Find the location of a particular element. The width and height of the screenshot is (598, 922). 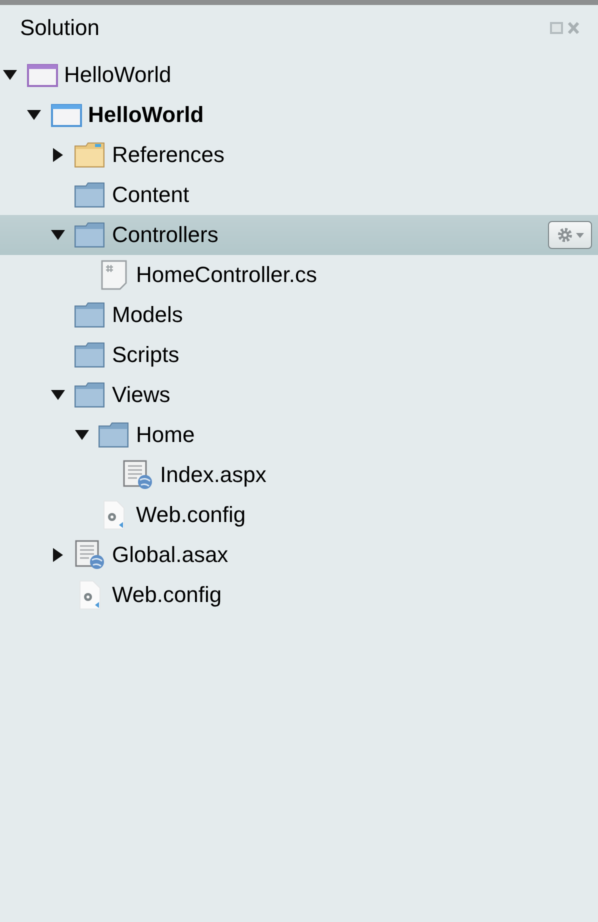

gear-icon is located at coordinates (564, 235).